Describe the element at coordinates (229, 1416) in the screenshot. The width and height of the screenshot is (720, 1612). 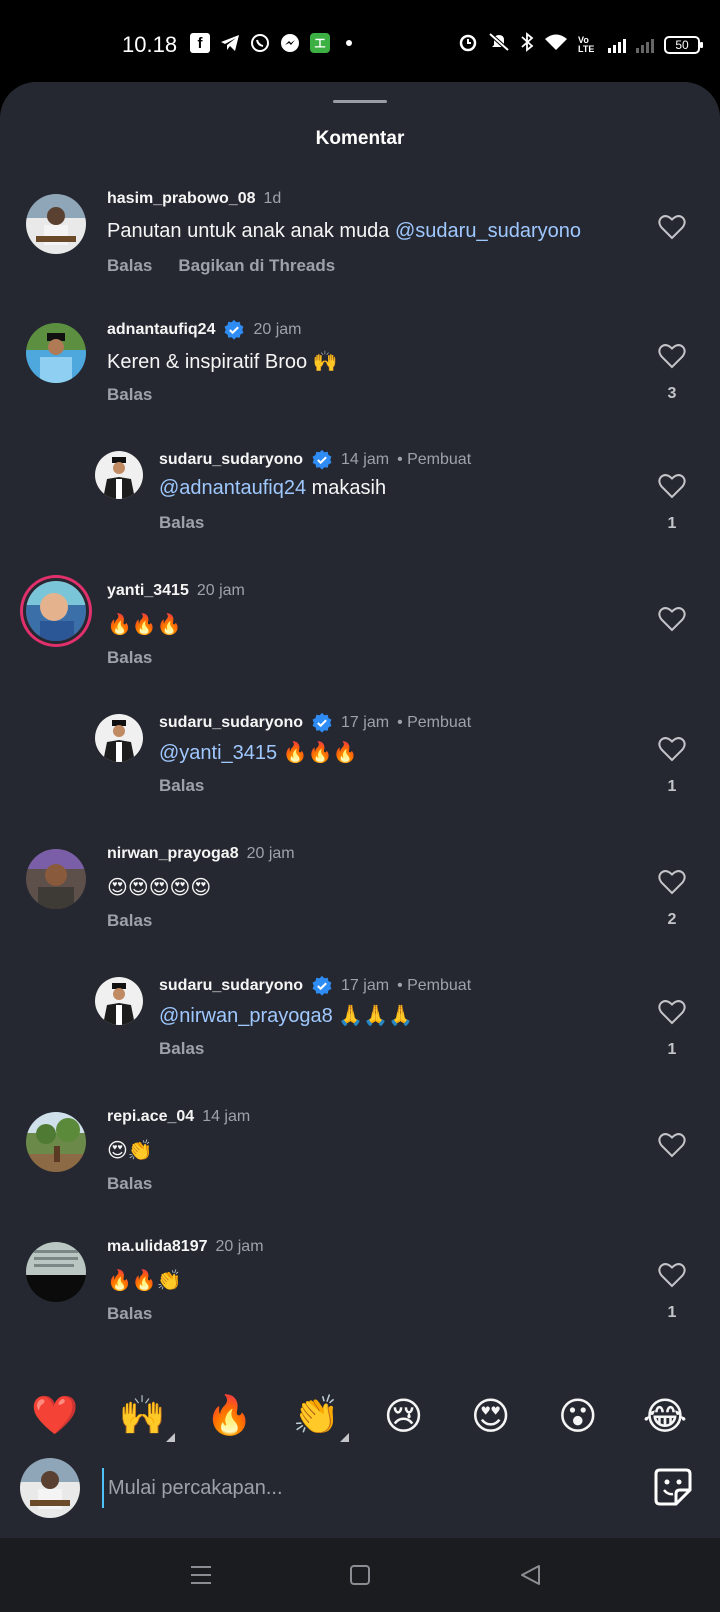
I see `emoji-fire-button: 🔥` at that location.